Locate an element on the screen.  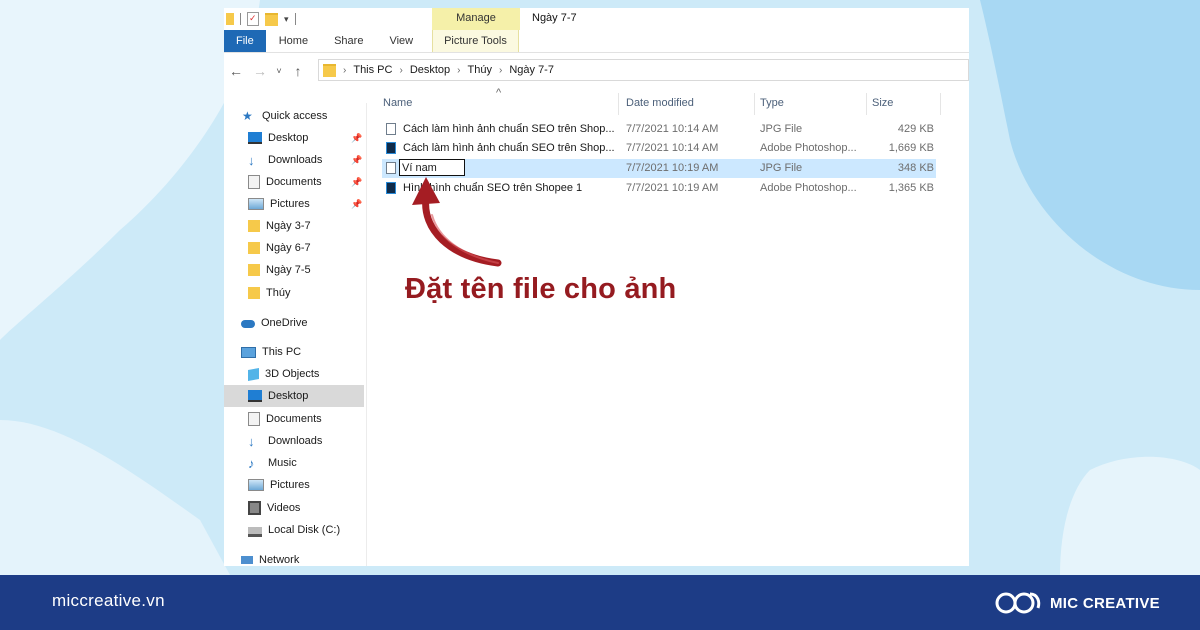
tab-home: Home is located at coordinates (293, 41).